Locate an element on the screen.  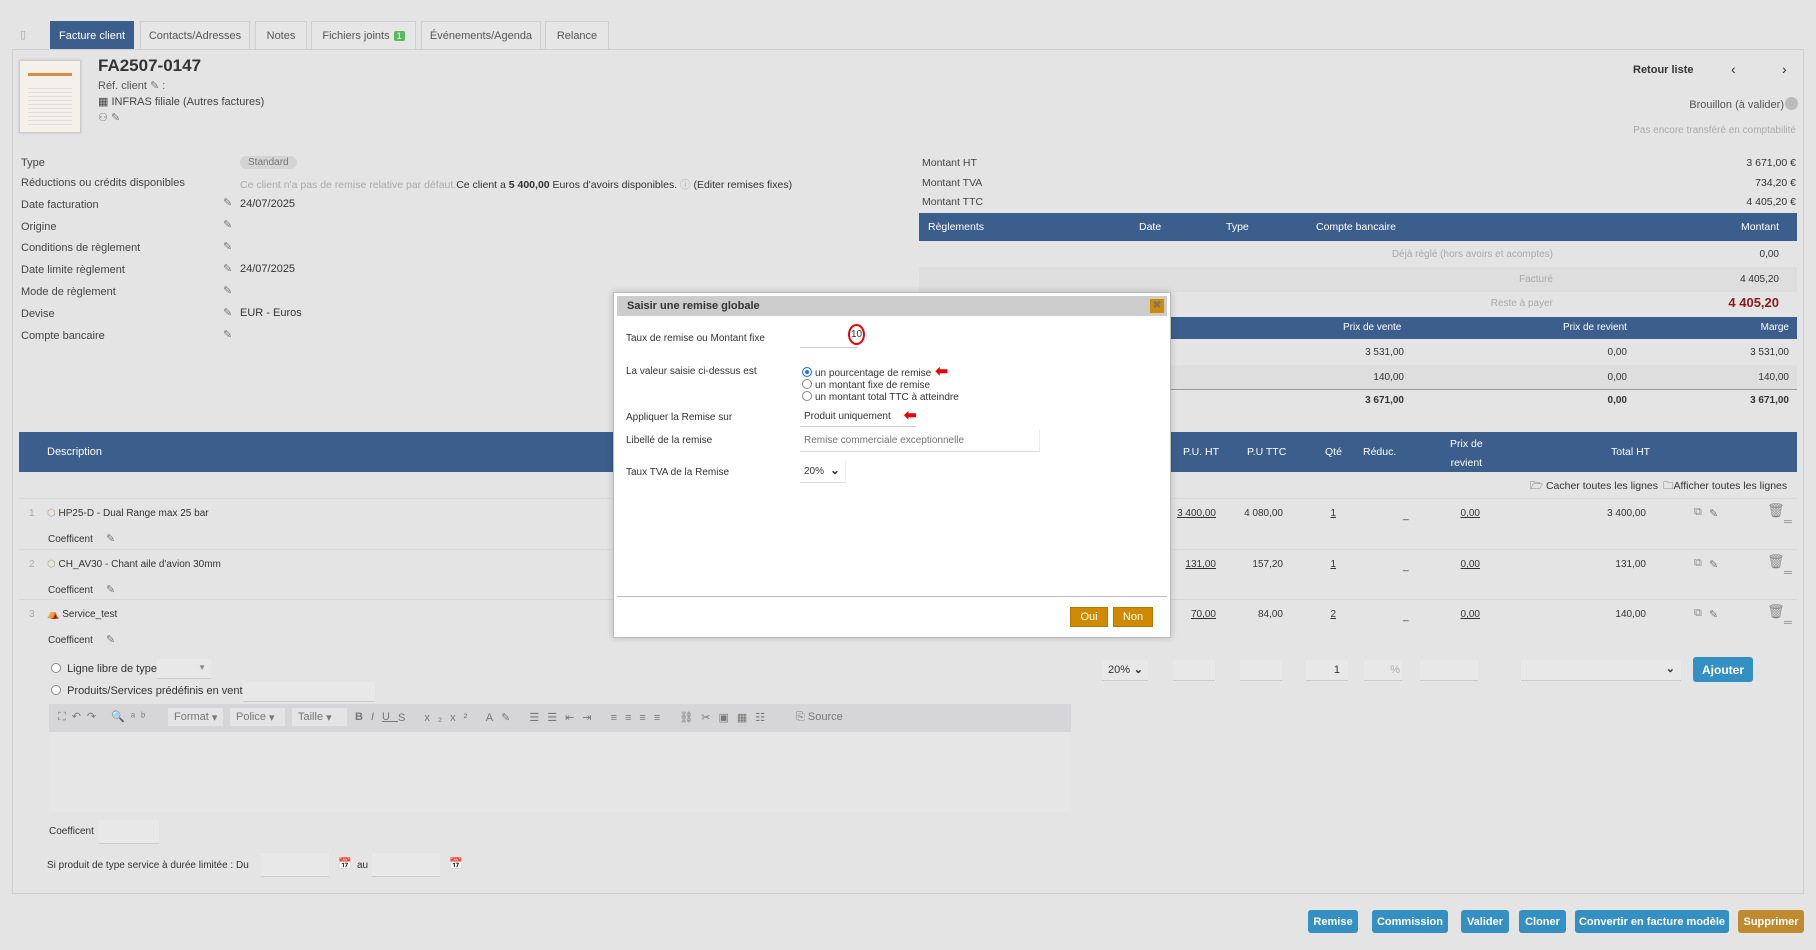
radio-selected is located at coordinates (807, 372).